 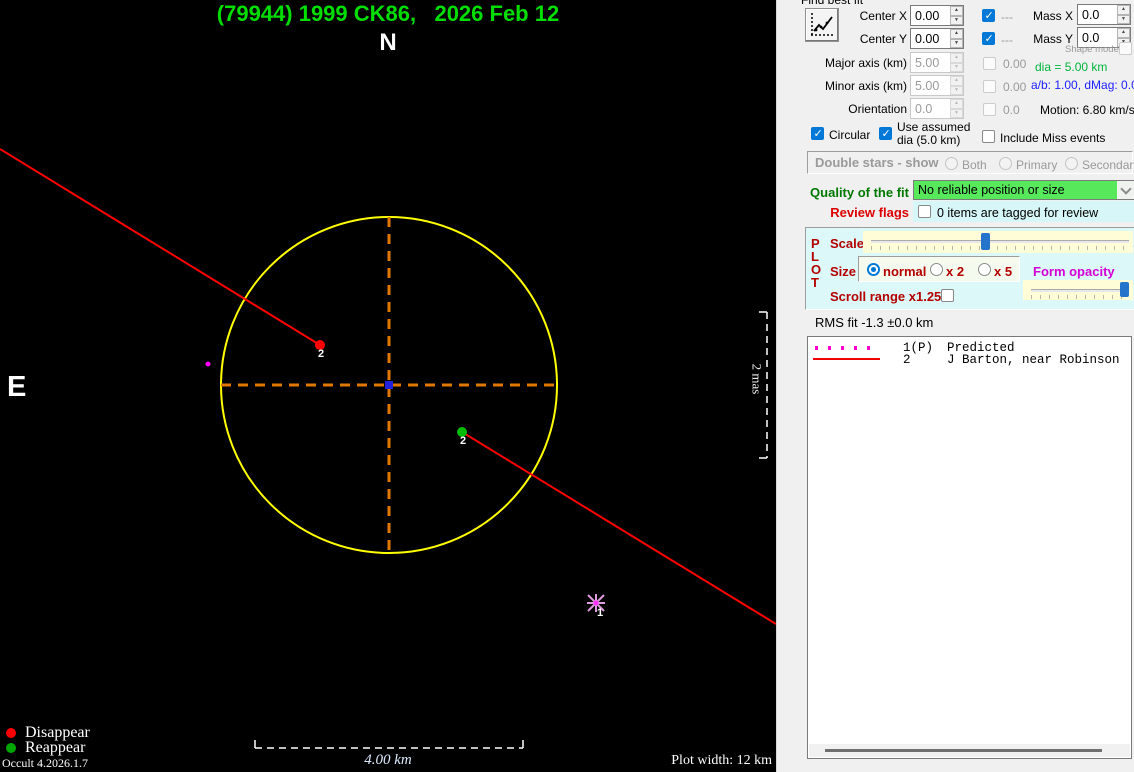 I want to click on review-flags-text: 0 items are tagged for review, so click(x=1018, y=213).